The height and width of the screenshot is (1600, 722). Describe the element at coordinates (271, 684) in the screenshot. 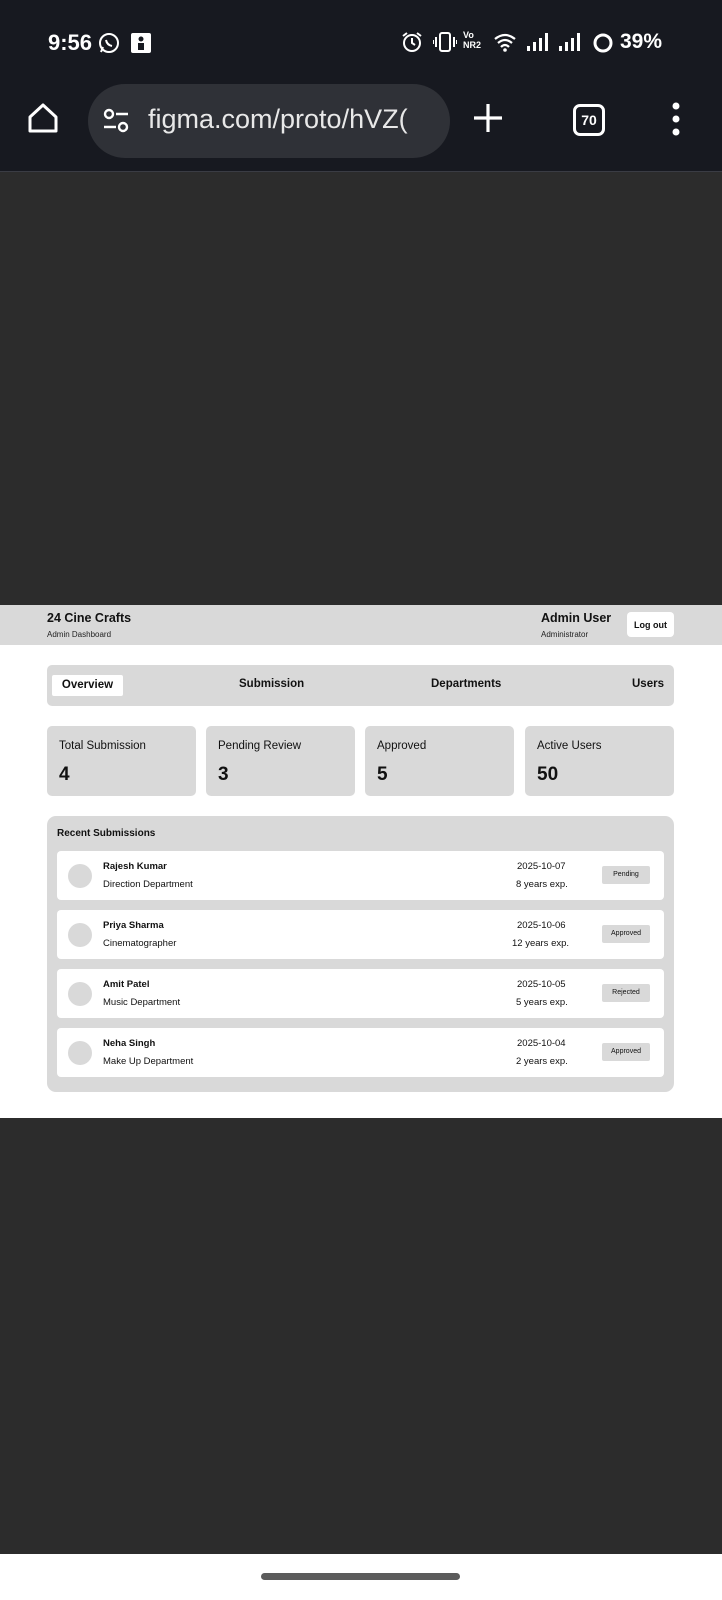

I see `tab-submission: Submission` at that location.